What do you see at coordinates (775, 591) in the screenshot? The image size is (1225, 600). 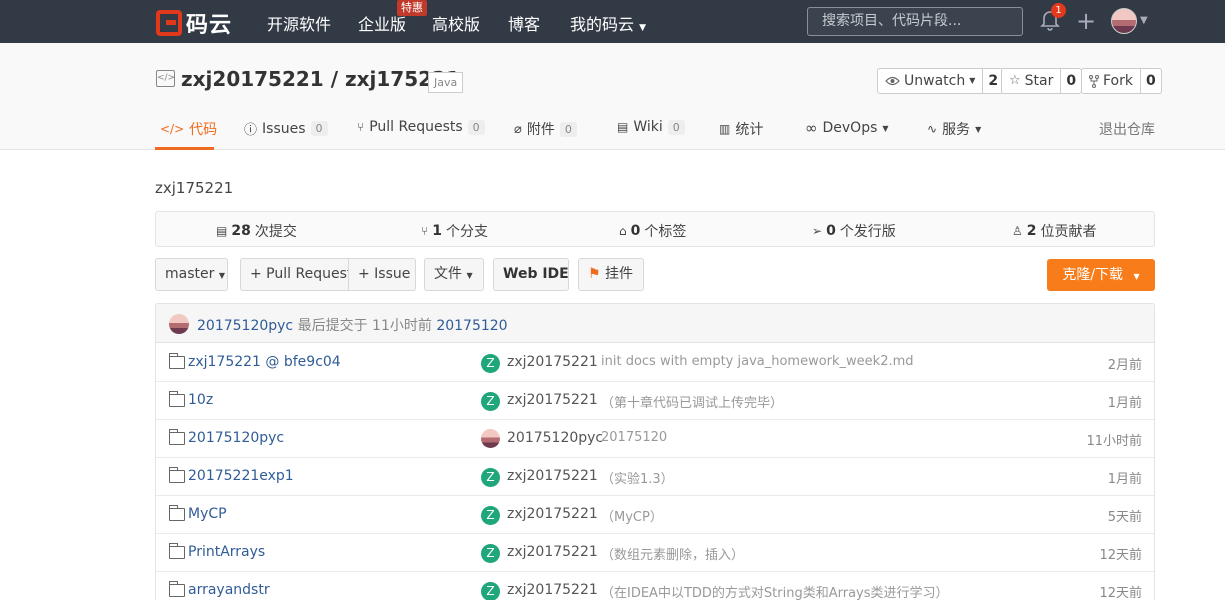 I see `commit-message: （在IDEA中以TDD的方式对String类和Arrays类进行学习）` at bounding box center [775, 591].